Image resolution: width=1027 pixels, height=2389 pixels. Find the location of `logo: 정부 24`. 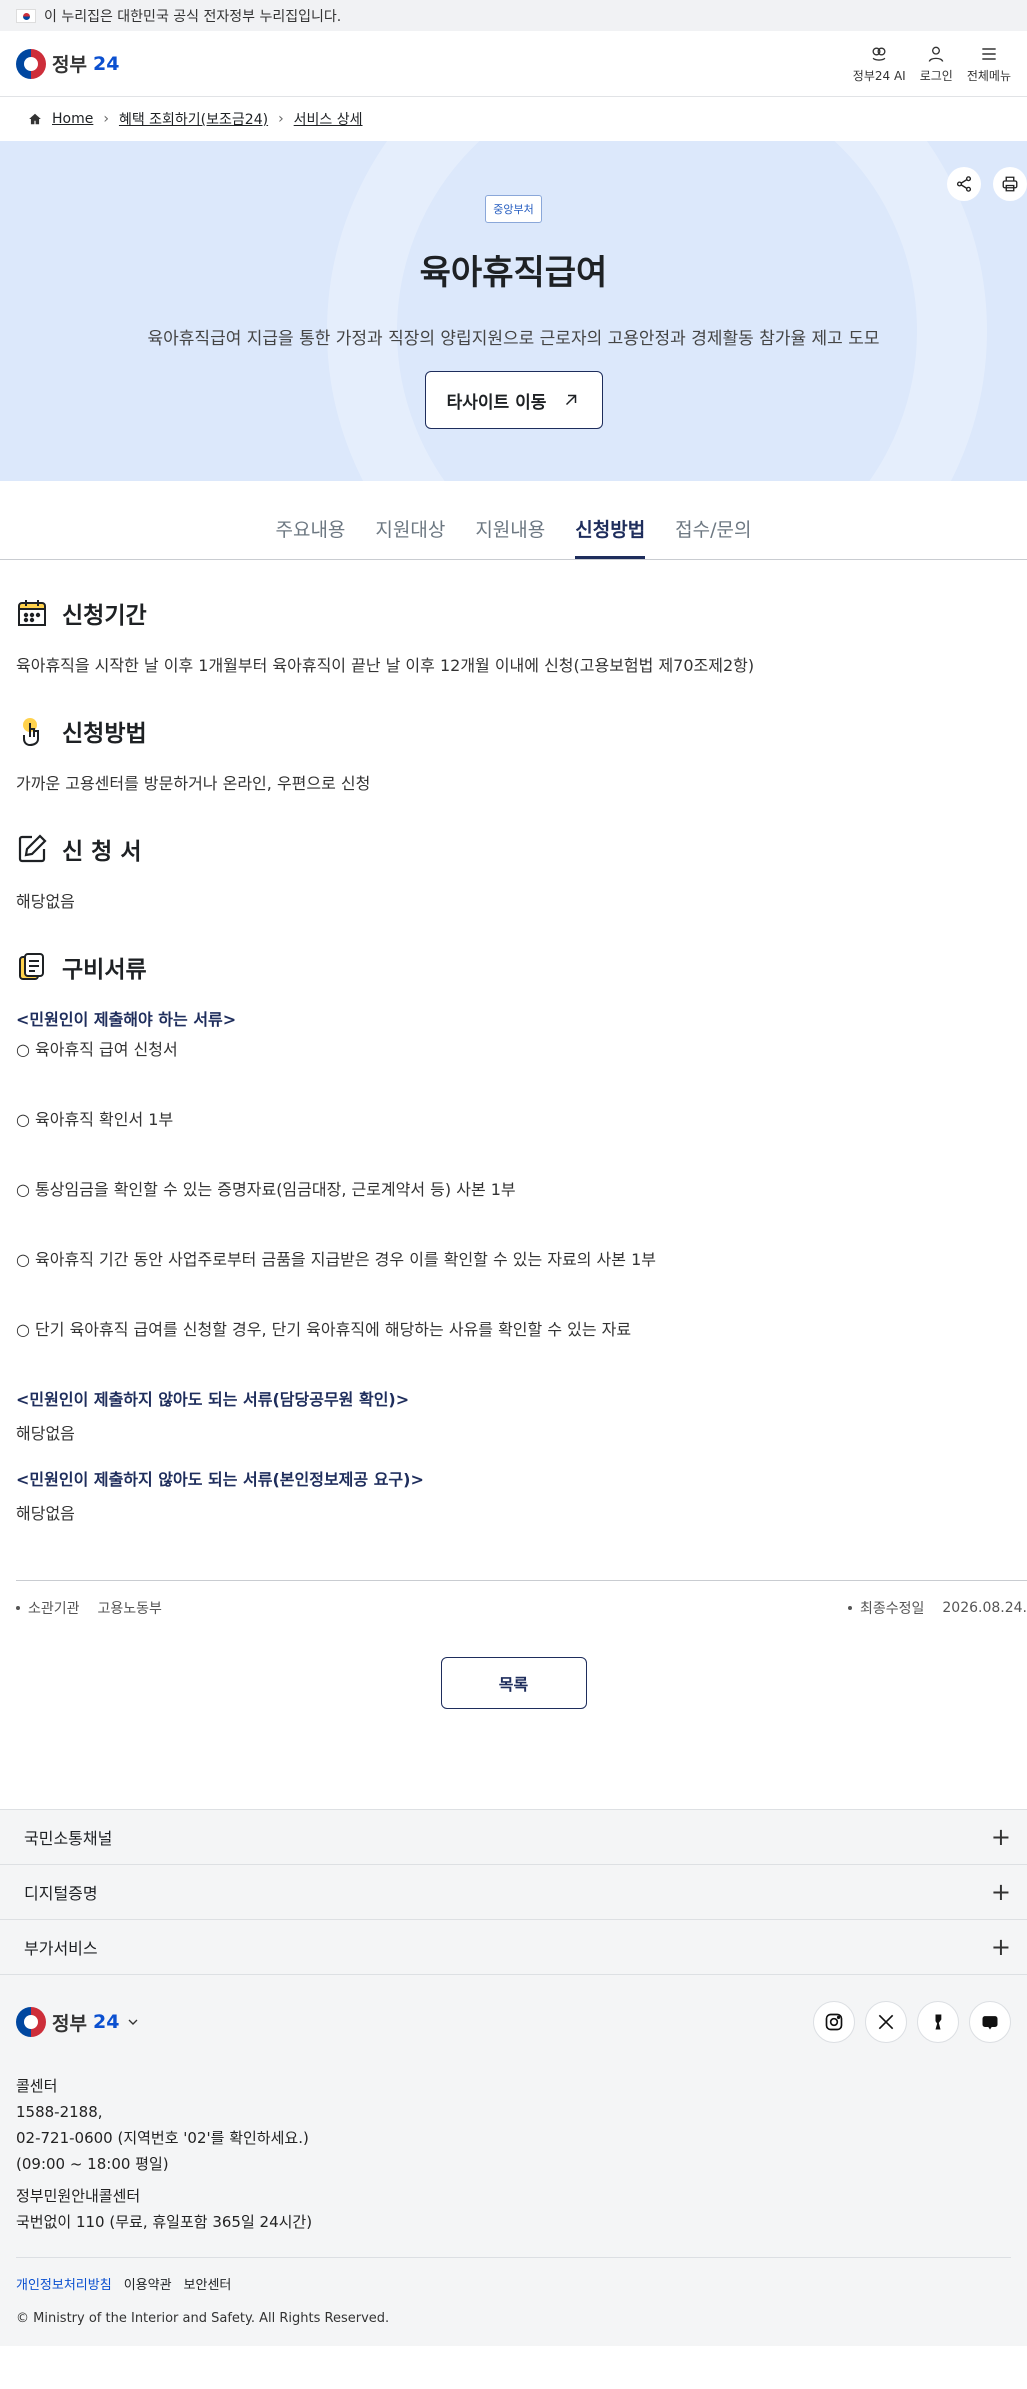

logo: 정부 24 is located at coordinates (68, 63).